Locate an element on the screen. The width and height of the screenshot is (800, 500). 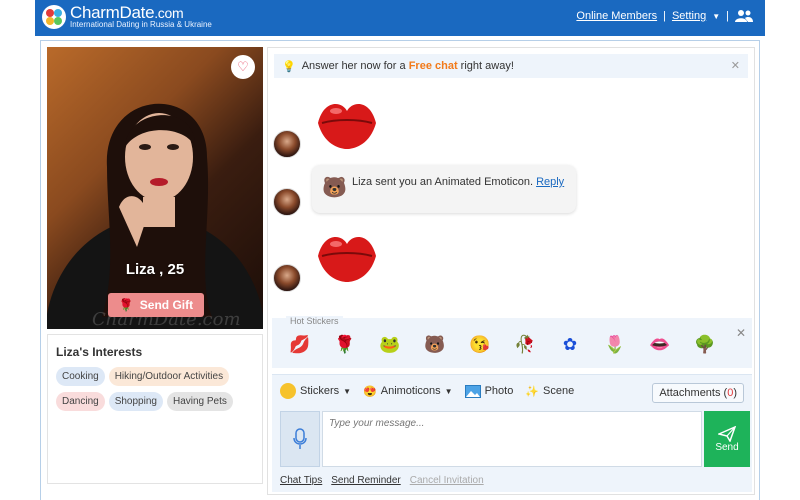
voice-input-button is located at coordinates (300, 439).